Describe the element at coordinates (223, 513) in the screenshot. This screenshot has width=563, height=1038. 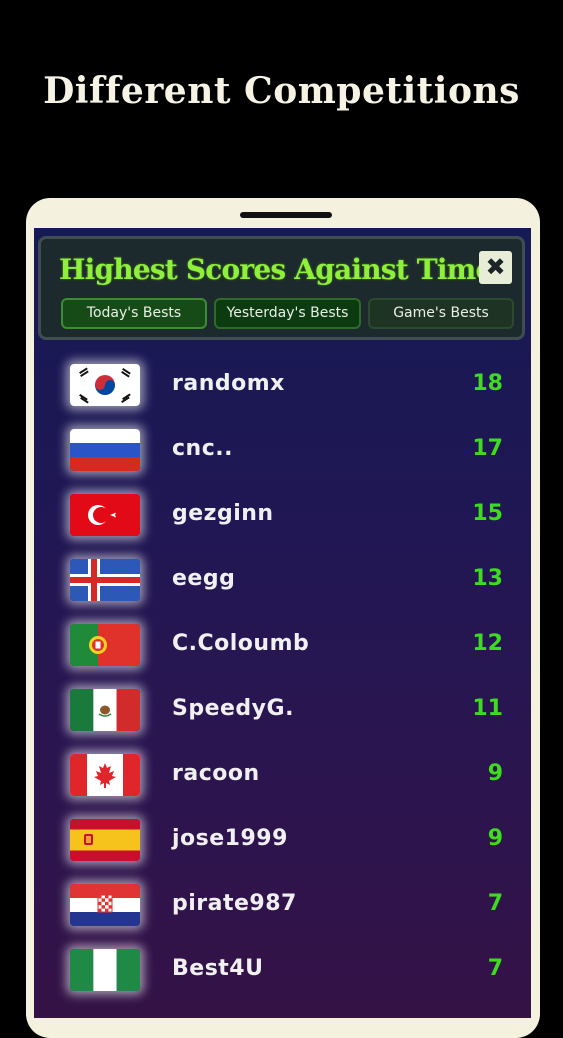
I see `player-name: gezginn` at that location.